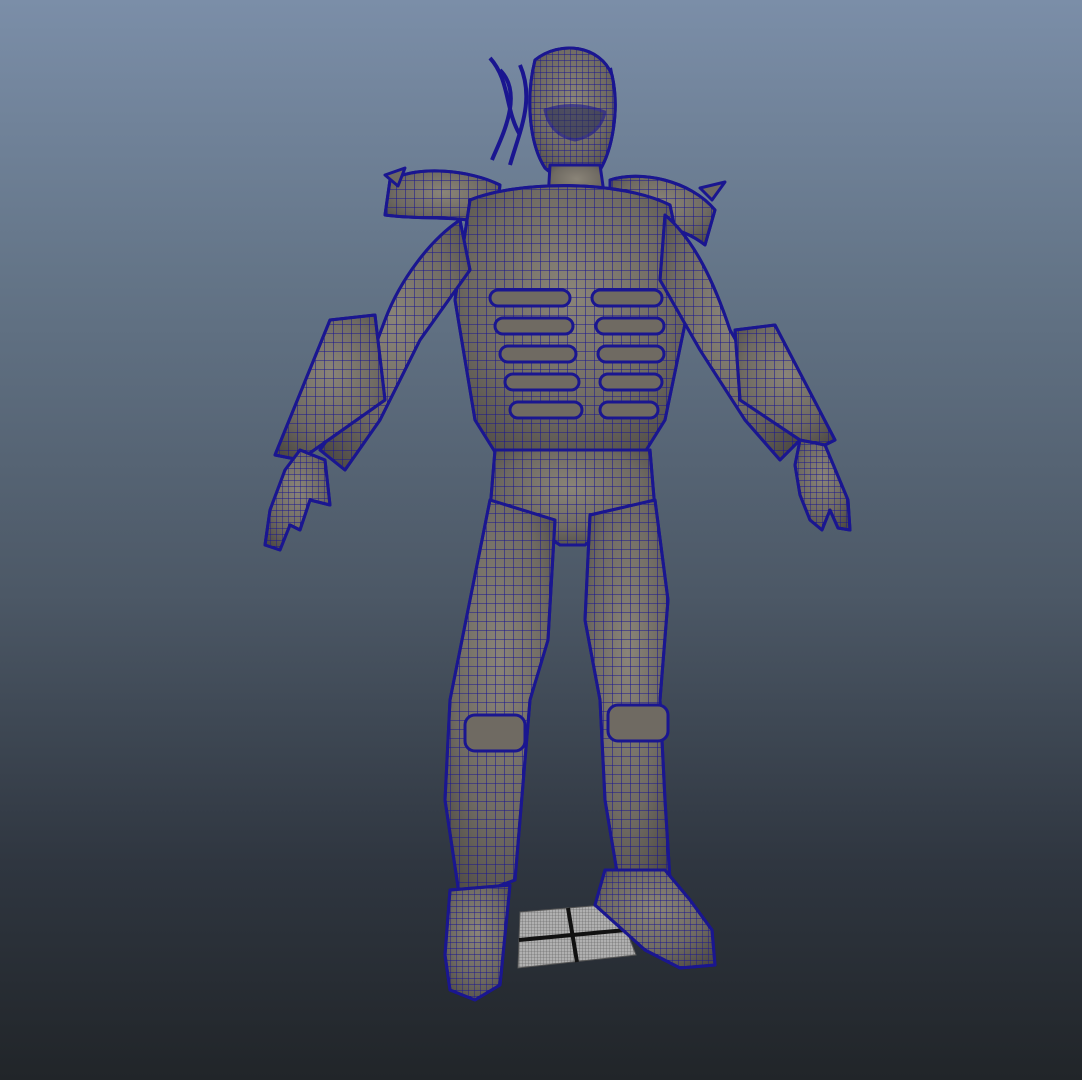 This screenshot has width=1082, height=1080. I want to click on hand-right, so click(822, 485).